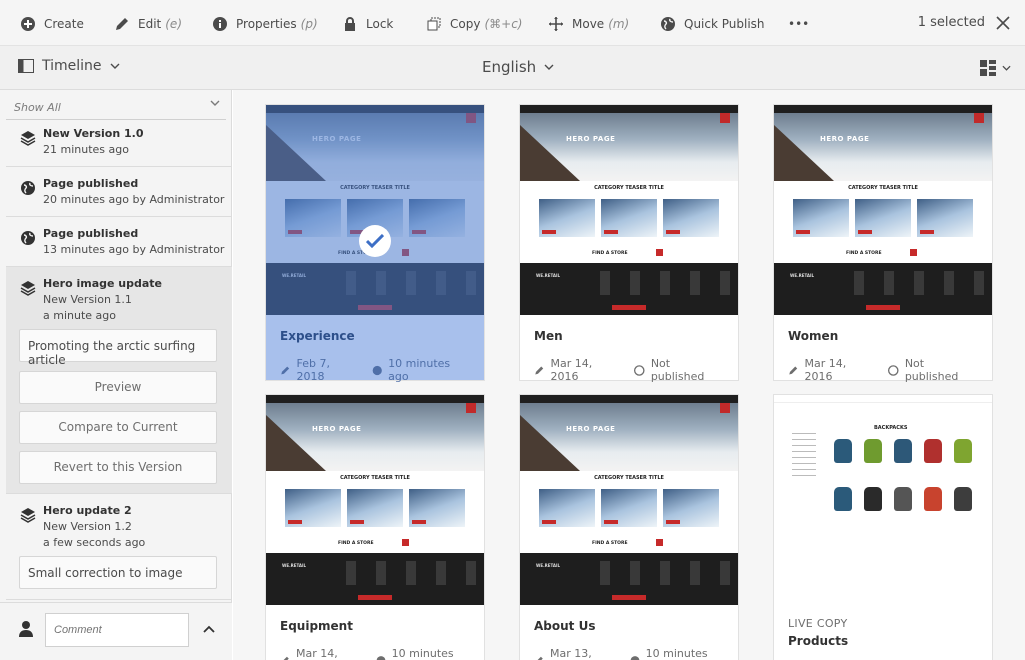  I want to click on move-label: Move, so click(588, 24).